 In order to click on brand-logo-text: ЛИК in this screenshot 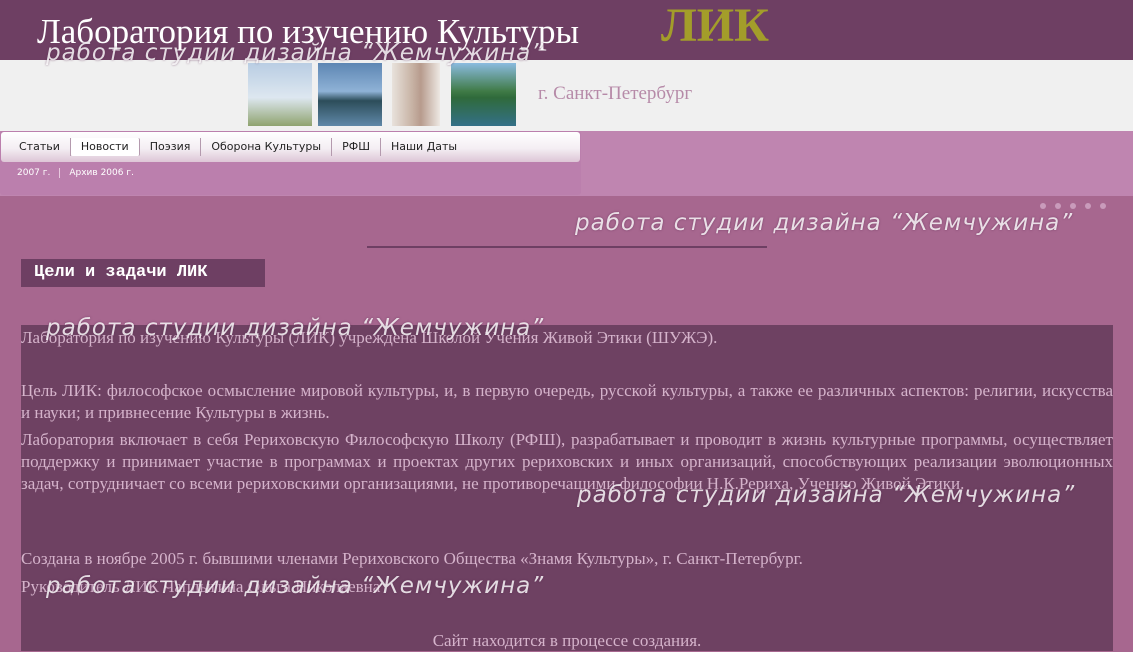, I will do `click(715, 26)`.